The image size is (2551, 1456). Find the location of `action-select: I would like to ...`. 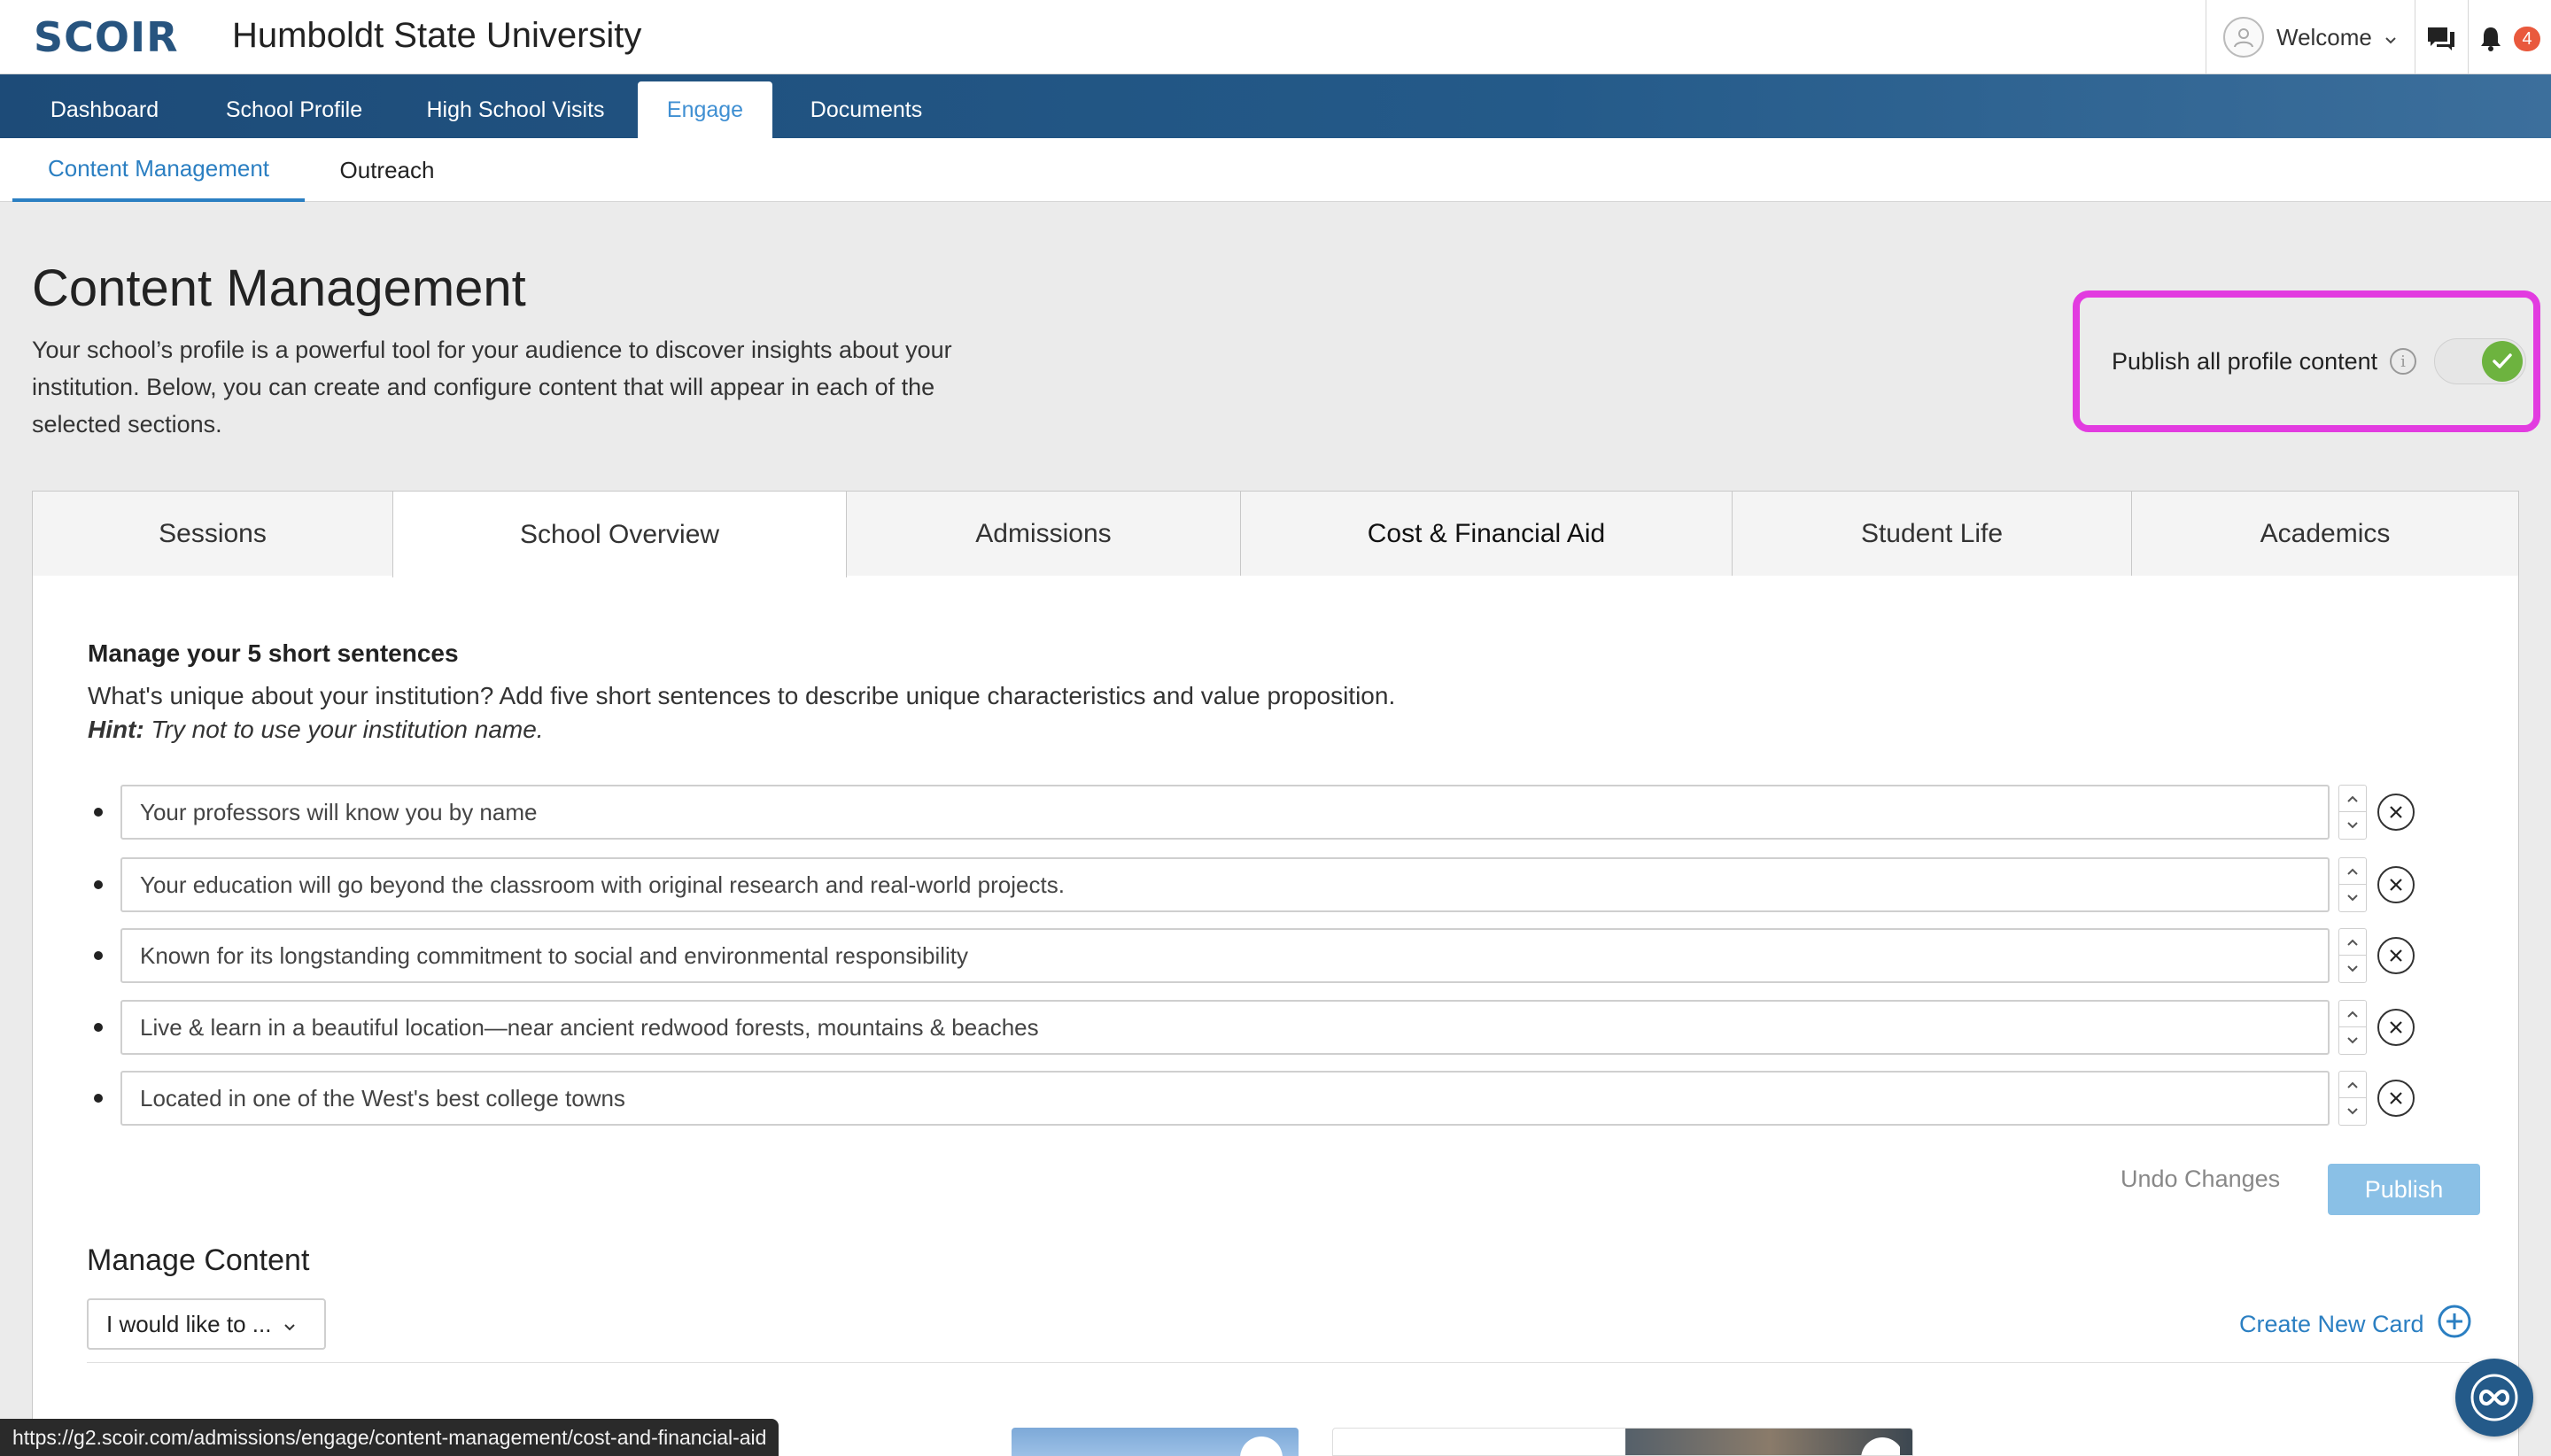

action-select: I would like to ... is located at coordinates (206, 1324).